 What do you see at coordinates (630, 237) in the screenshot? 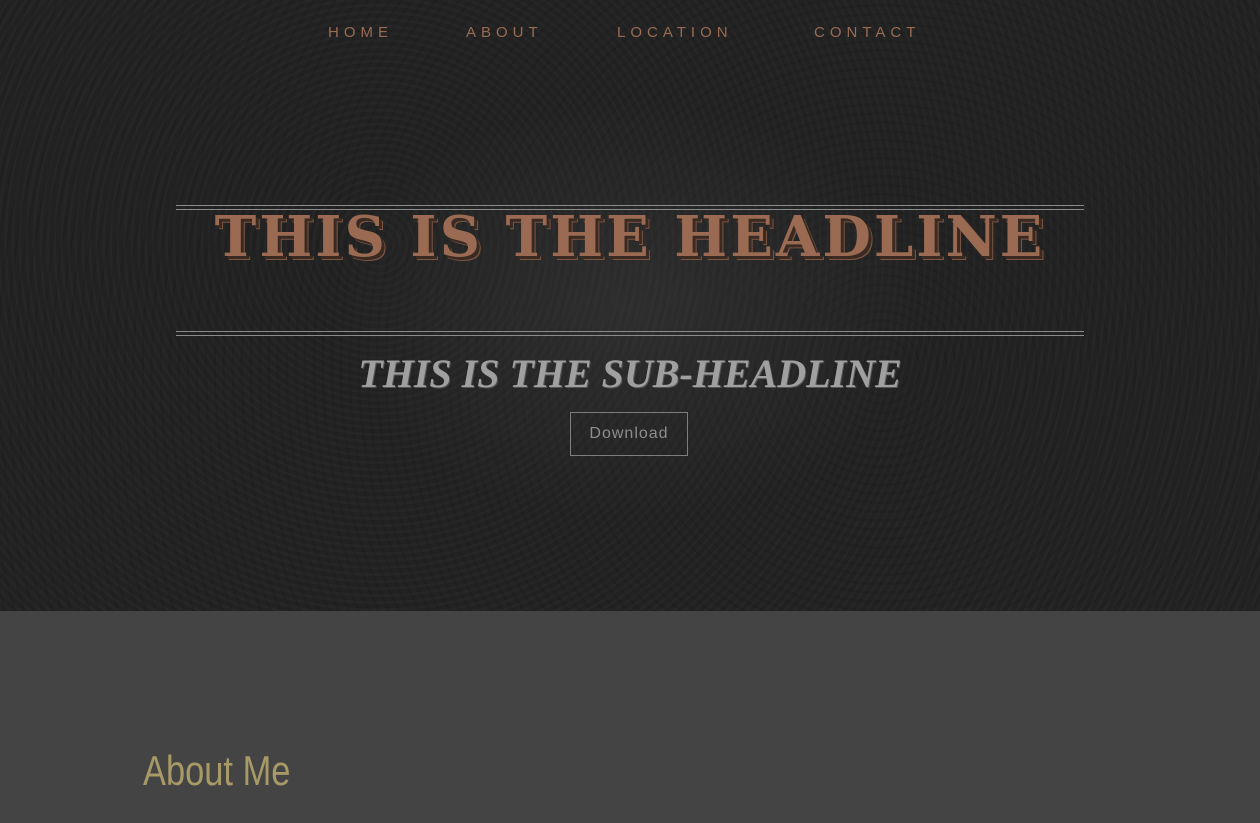
I see `hero-headline: THIS IS THE HEADLINE` at bounding box center [630, 237].